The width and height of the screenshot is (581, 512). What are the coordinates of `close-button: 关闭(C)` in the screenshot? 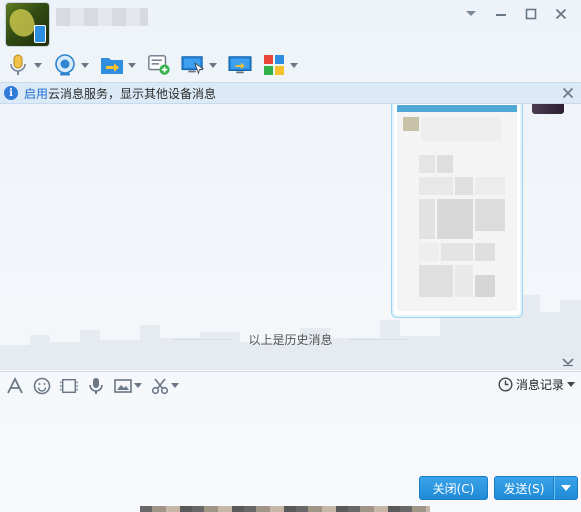 It's located at (453, 488).